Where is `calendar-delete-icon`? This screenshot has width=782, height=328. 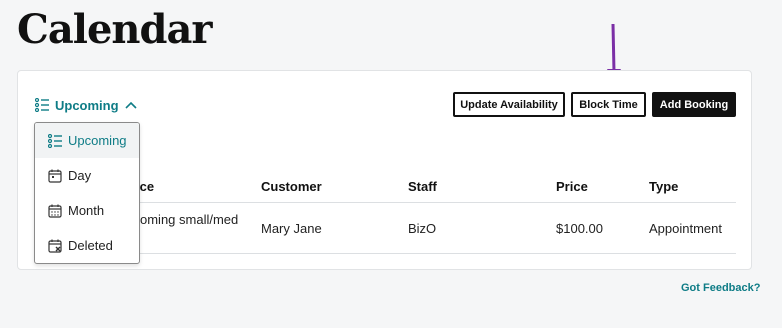
calendar-delete-icon is located at coordinates (55, 246).